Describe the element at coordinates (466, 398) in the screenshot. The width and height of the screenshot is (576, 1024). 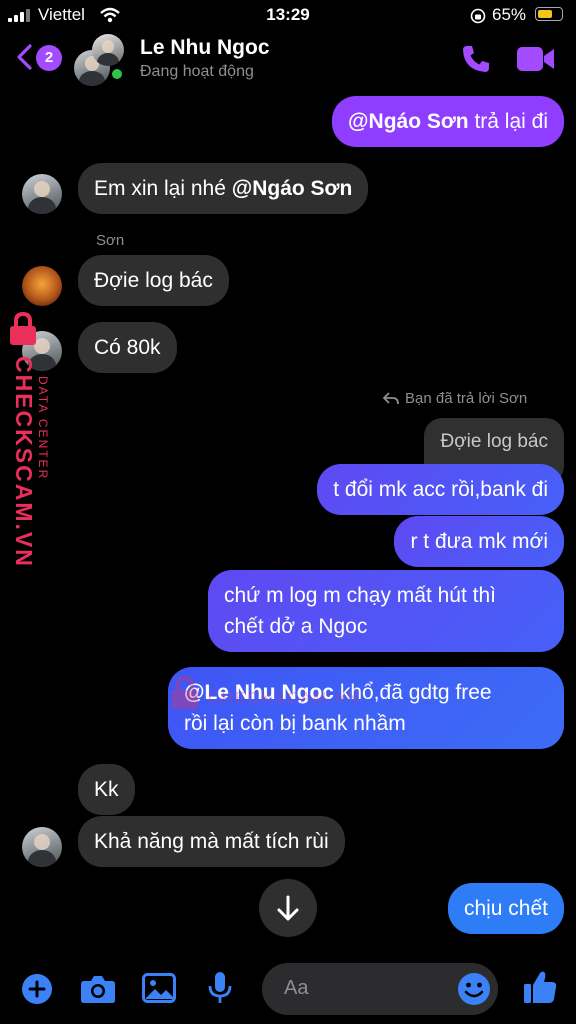
I see `reply-note: Bạn đã trả lời Sơn` at that location.